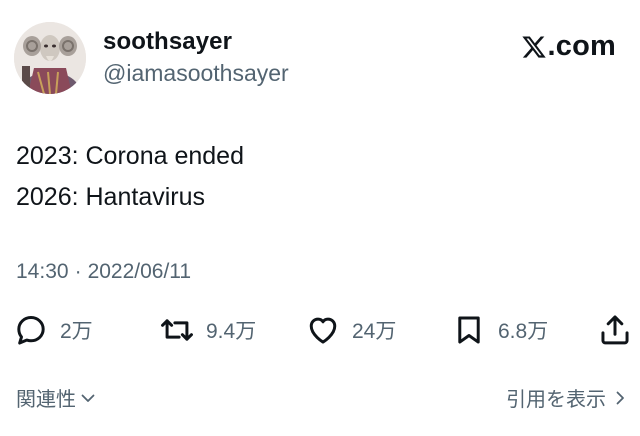  What do you see at coordinates (177, 330) in the screenshot?
I see `retweet-icon` at bounding box center [177, 330].